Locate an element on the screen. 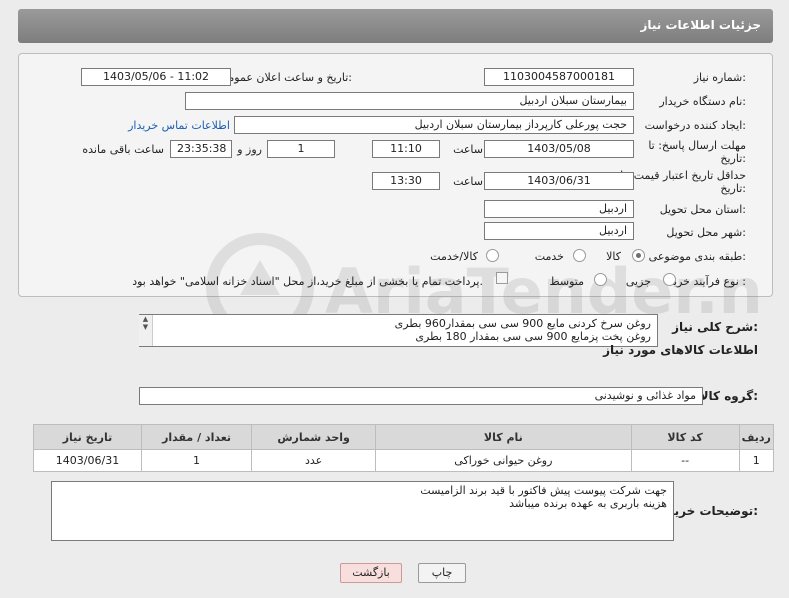  validity-time-label: ساعت is located at coordinates (468, 181).